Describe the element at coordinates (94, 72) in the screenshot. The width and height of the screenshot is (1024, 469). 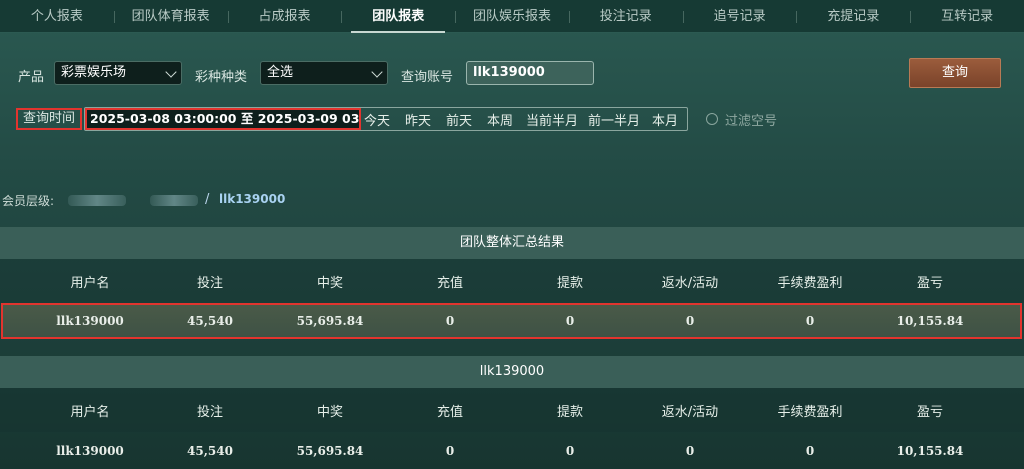
I see `product-select-value: 彩票娱乐场` at that location.